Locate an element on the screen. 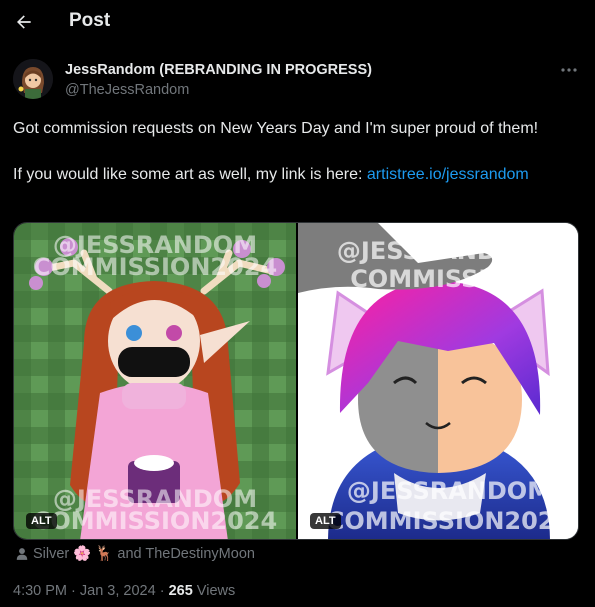  tagged-users: Silver 🌸 🦌 and TheDestinyMoon is located at coordinates (135, 553).